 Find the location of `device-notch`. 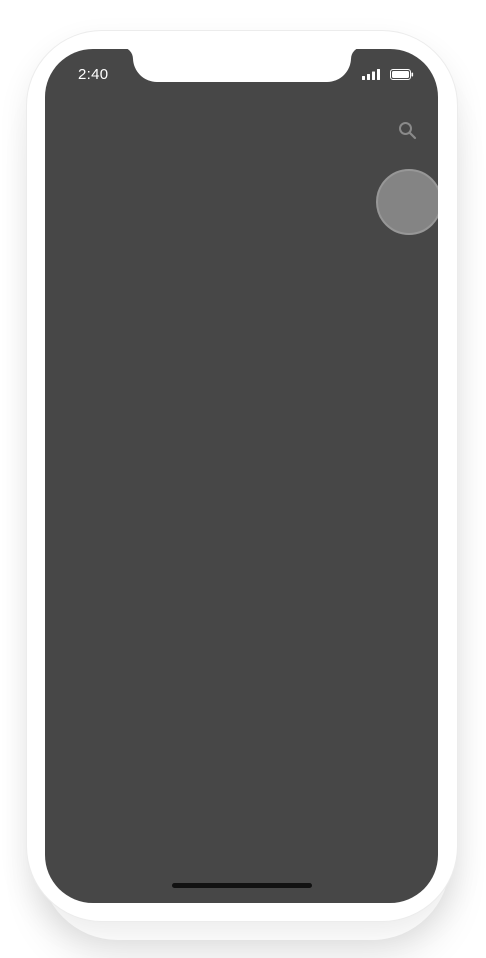

device-notch is located at coordinates (242, 65).